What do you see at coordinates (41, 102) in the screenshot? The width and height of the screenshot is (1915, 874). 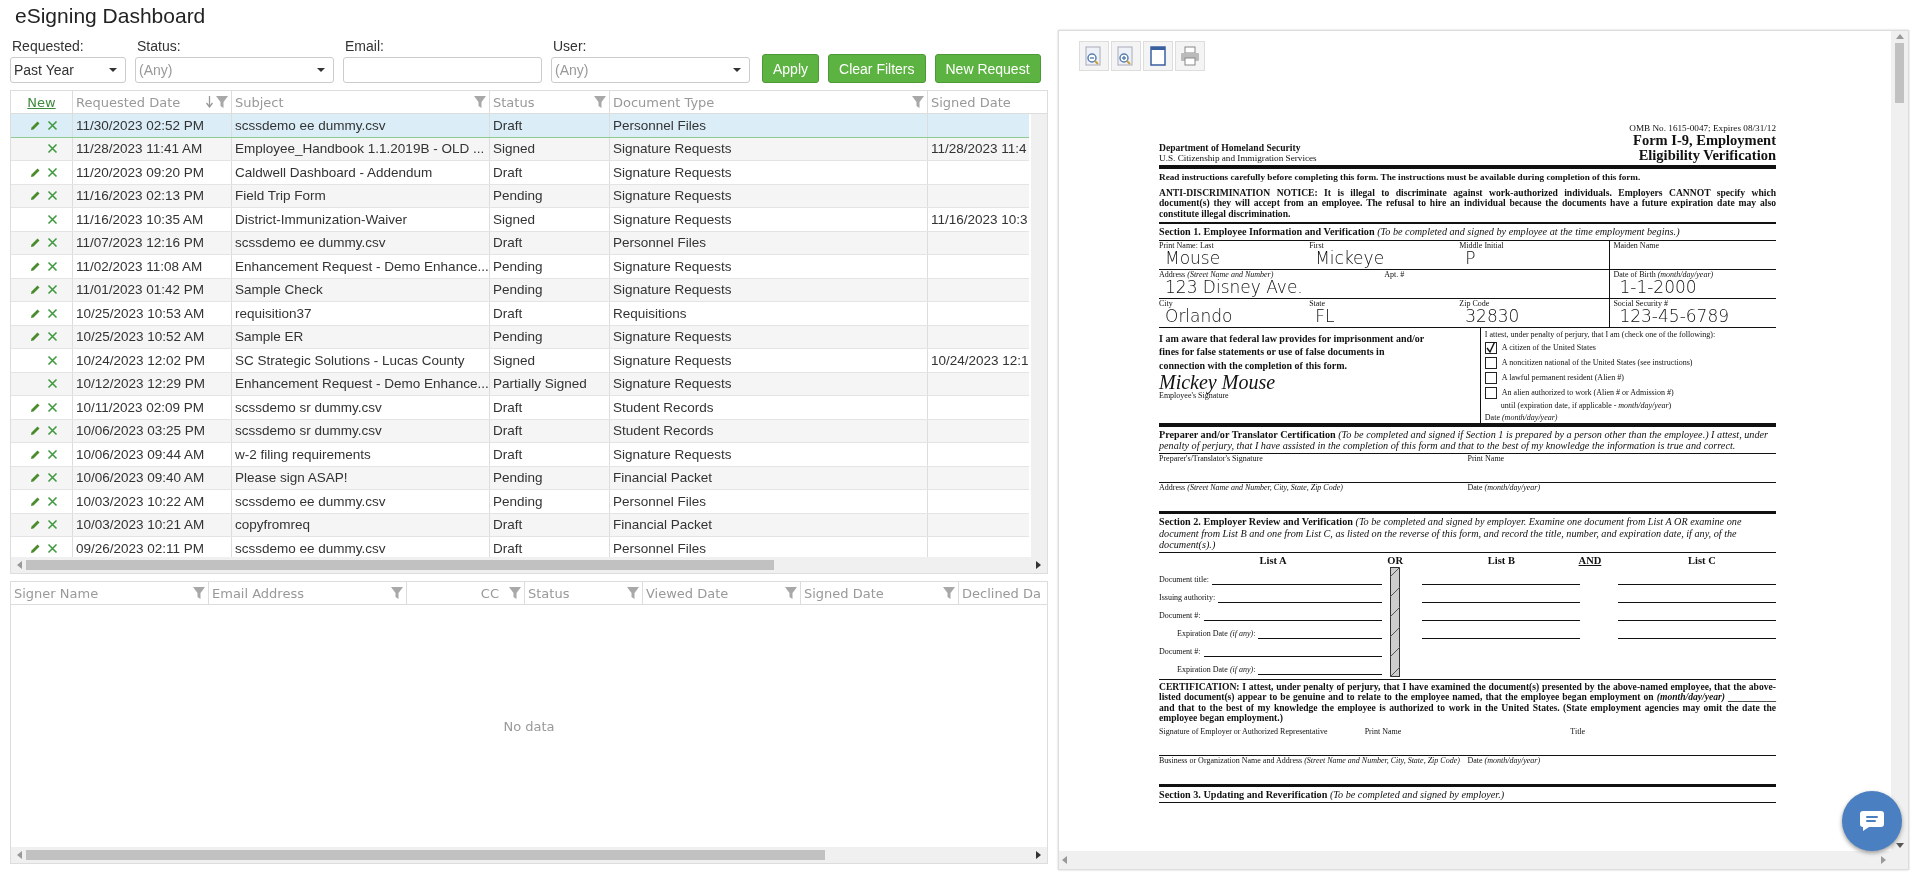 I see `new-link: New` at bounding box center [41, 102].